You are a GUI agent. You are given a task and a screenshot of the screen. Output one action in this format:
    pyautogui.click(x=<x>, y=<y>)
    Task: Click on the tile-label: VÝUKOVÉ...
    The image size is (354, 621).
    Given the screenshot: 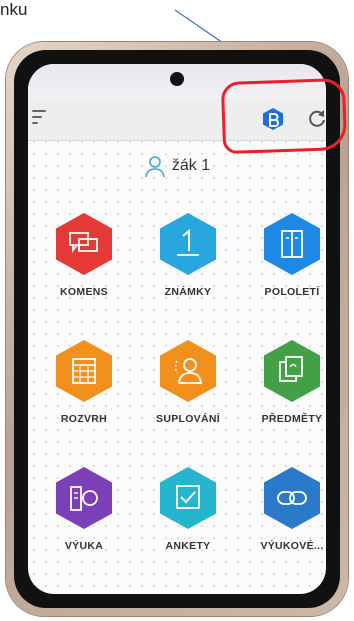 What is the action you would take?
    pyautogui.click(x=292, y=546)
    